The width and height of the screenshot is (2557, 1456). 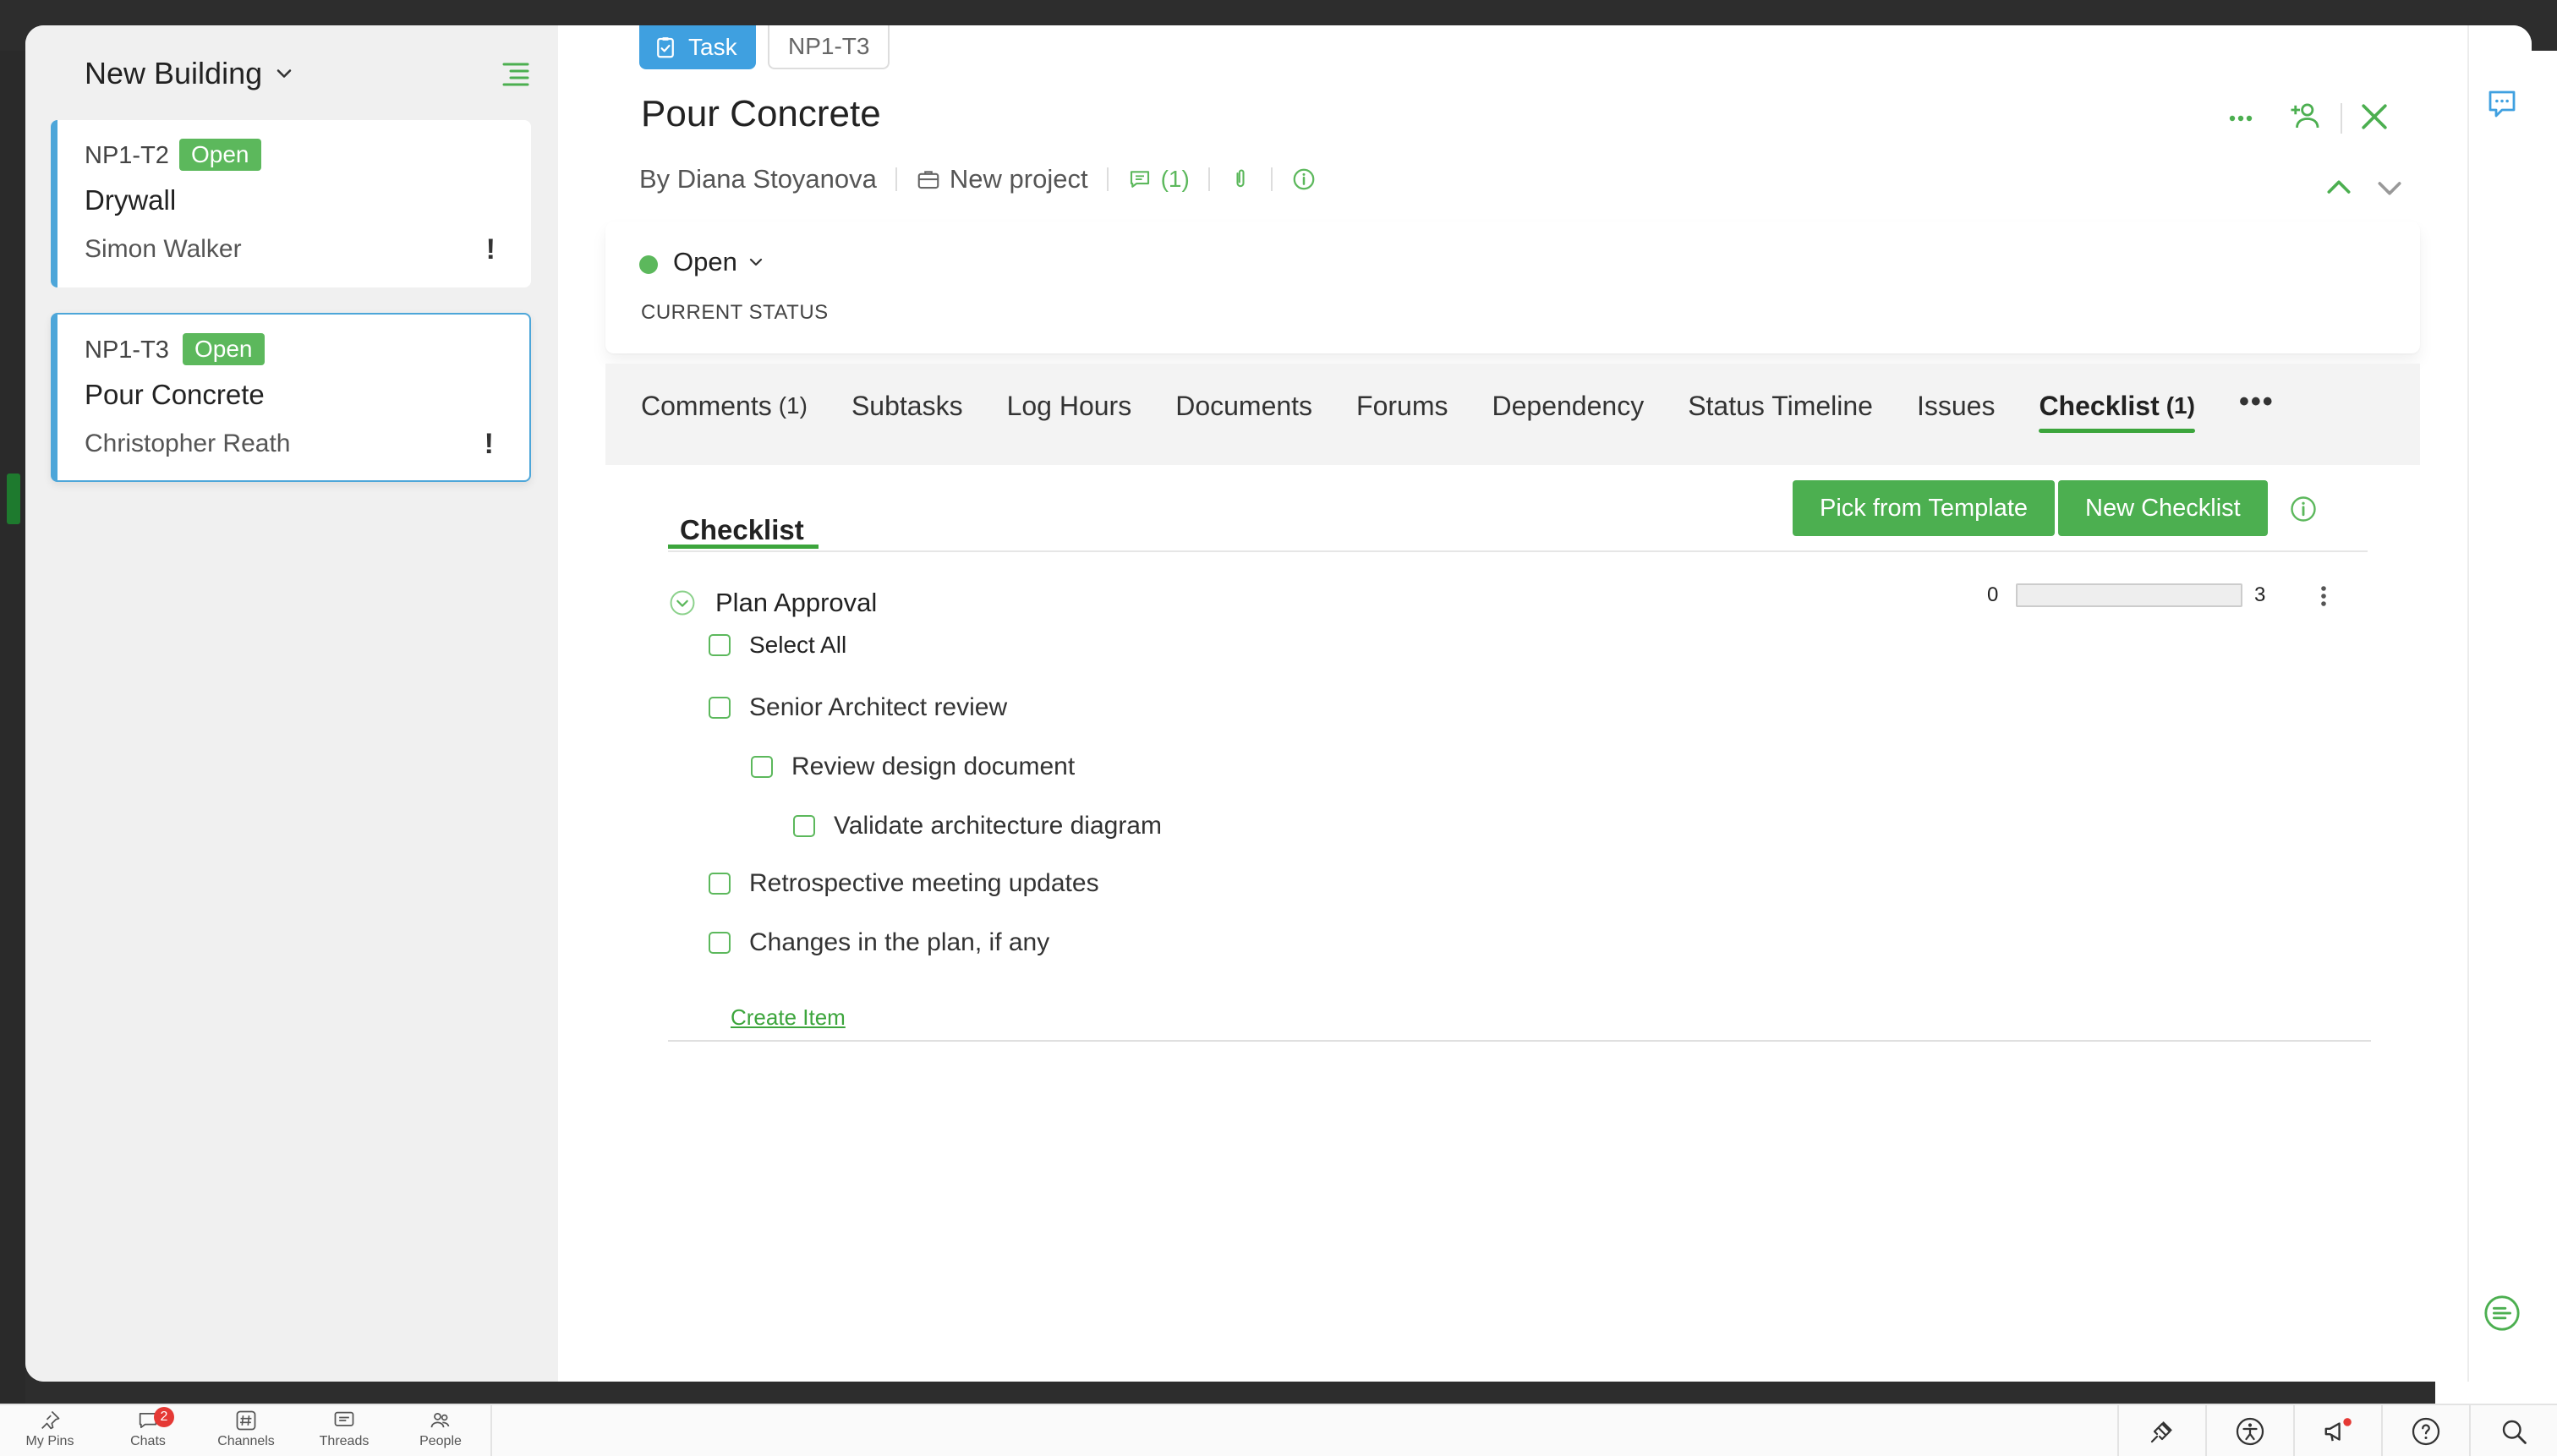 I want to click on tab-label: Documents, so click(x=1244, y=405).